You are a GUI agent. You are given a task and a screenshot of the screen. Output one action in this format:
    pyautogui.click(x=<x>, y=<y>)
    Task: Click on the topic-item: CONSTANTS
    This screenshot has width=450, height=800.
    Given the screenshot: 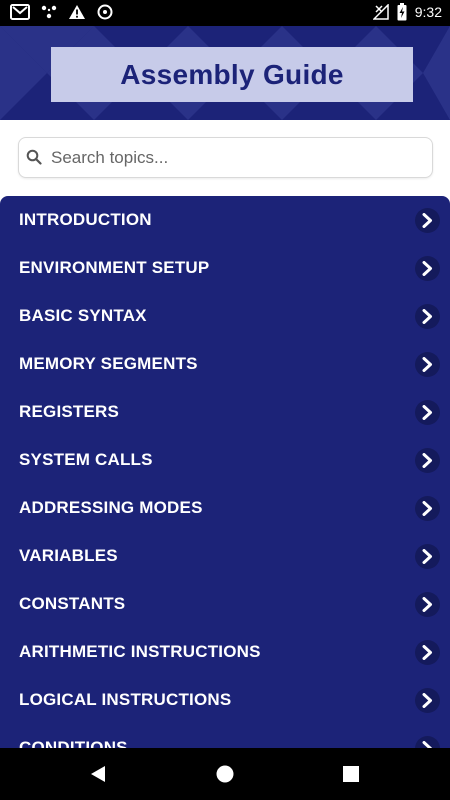 What is the action you would take?
    pyautogui.click(x=225, y=604)
    